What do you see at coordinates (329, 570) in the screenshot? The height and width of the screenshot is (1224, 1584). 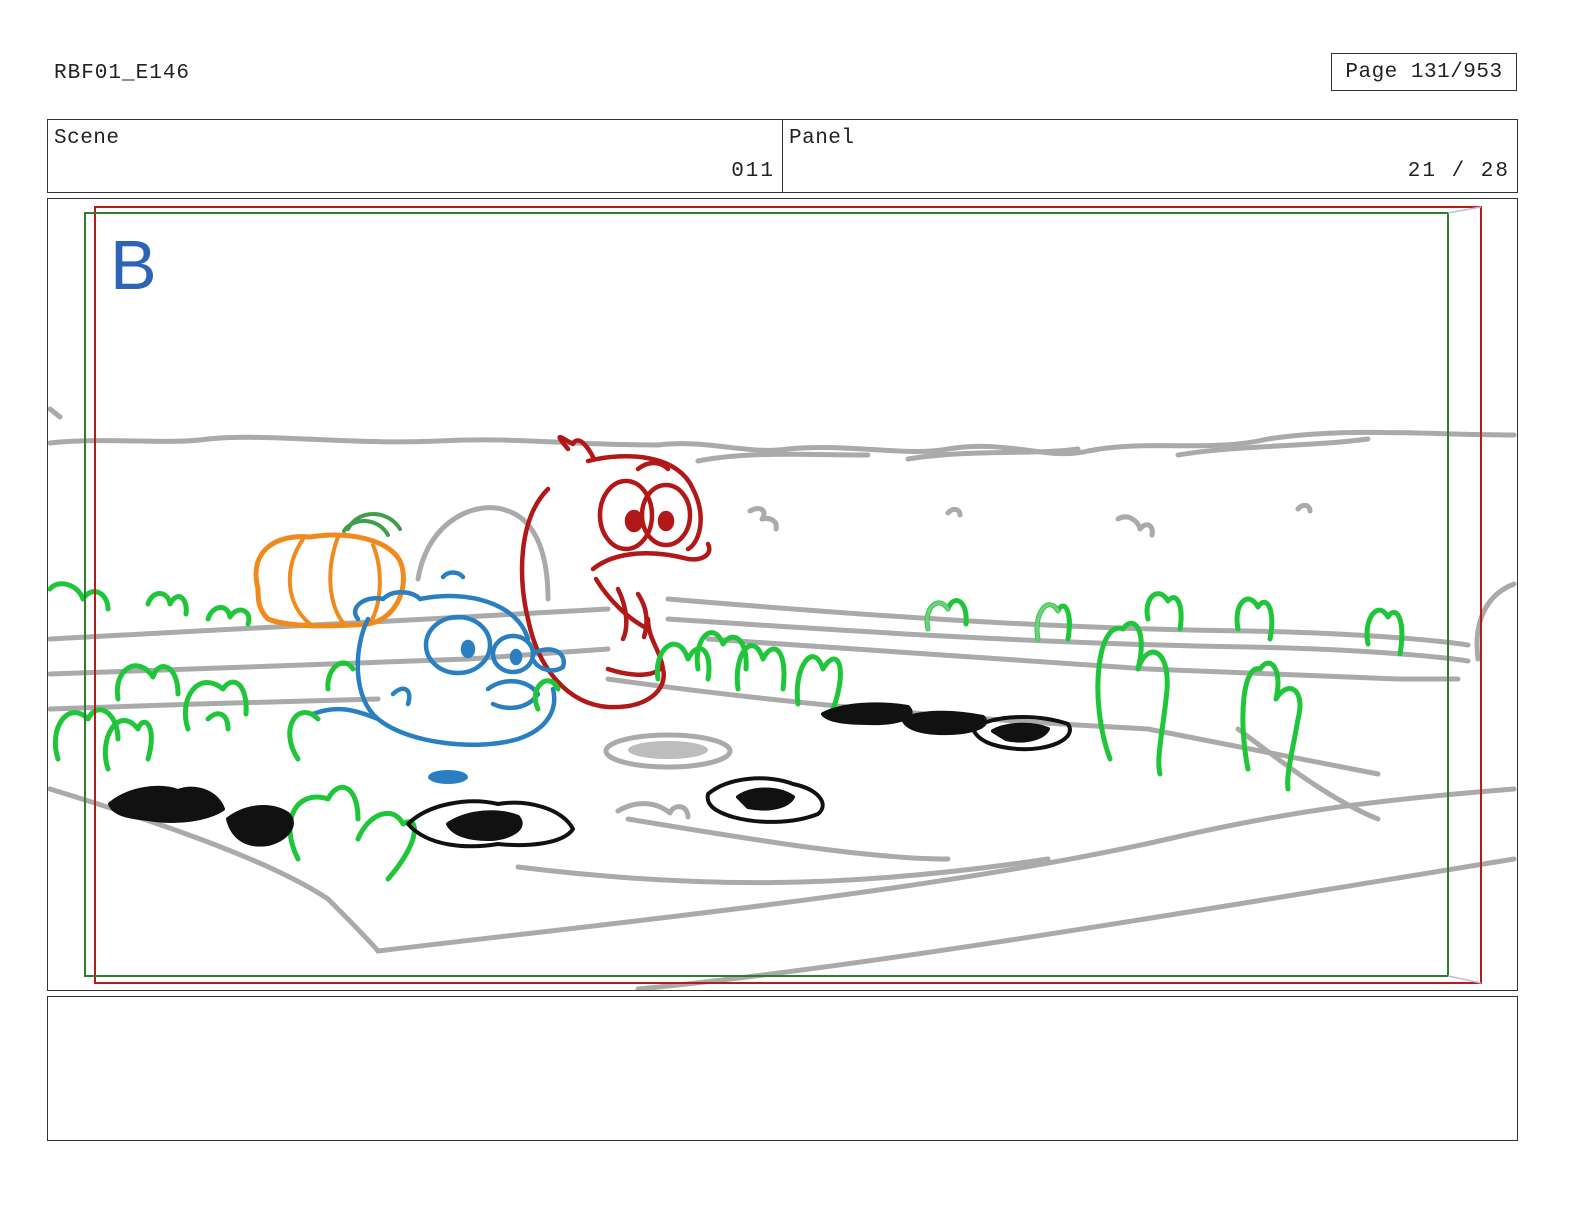 I see `pumpkin` at bounding box center [329, 570].